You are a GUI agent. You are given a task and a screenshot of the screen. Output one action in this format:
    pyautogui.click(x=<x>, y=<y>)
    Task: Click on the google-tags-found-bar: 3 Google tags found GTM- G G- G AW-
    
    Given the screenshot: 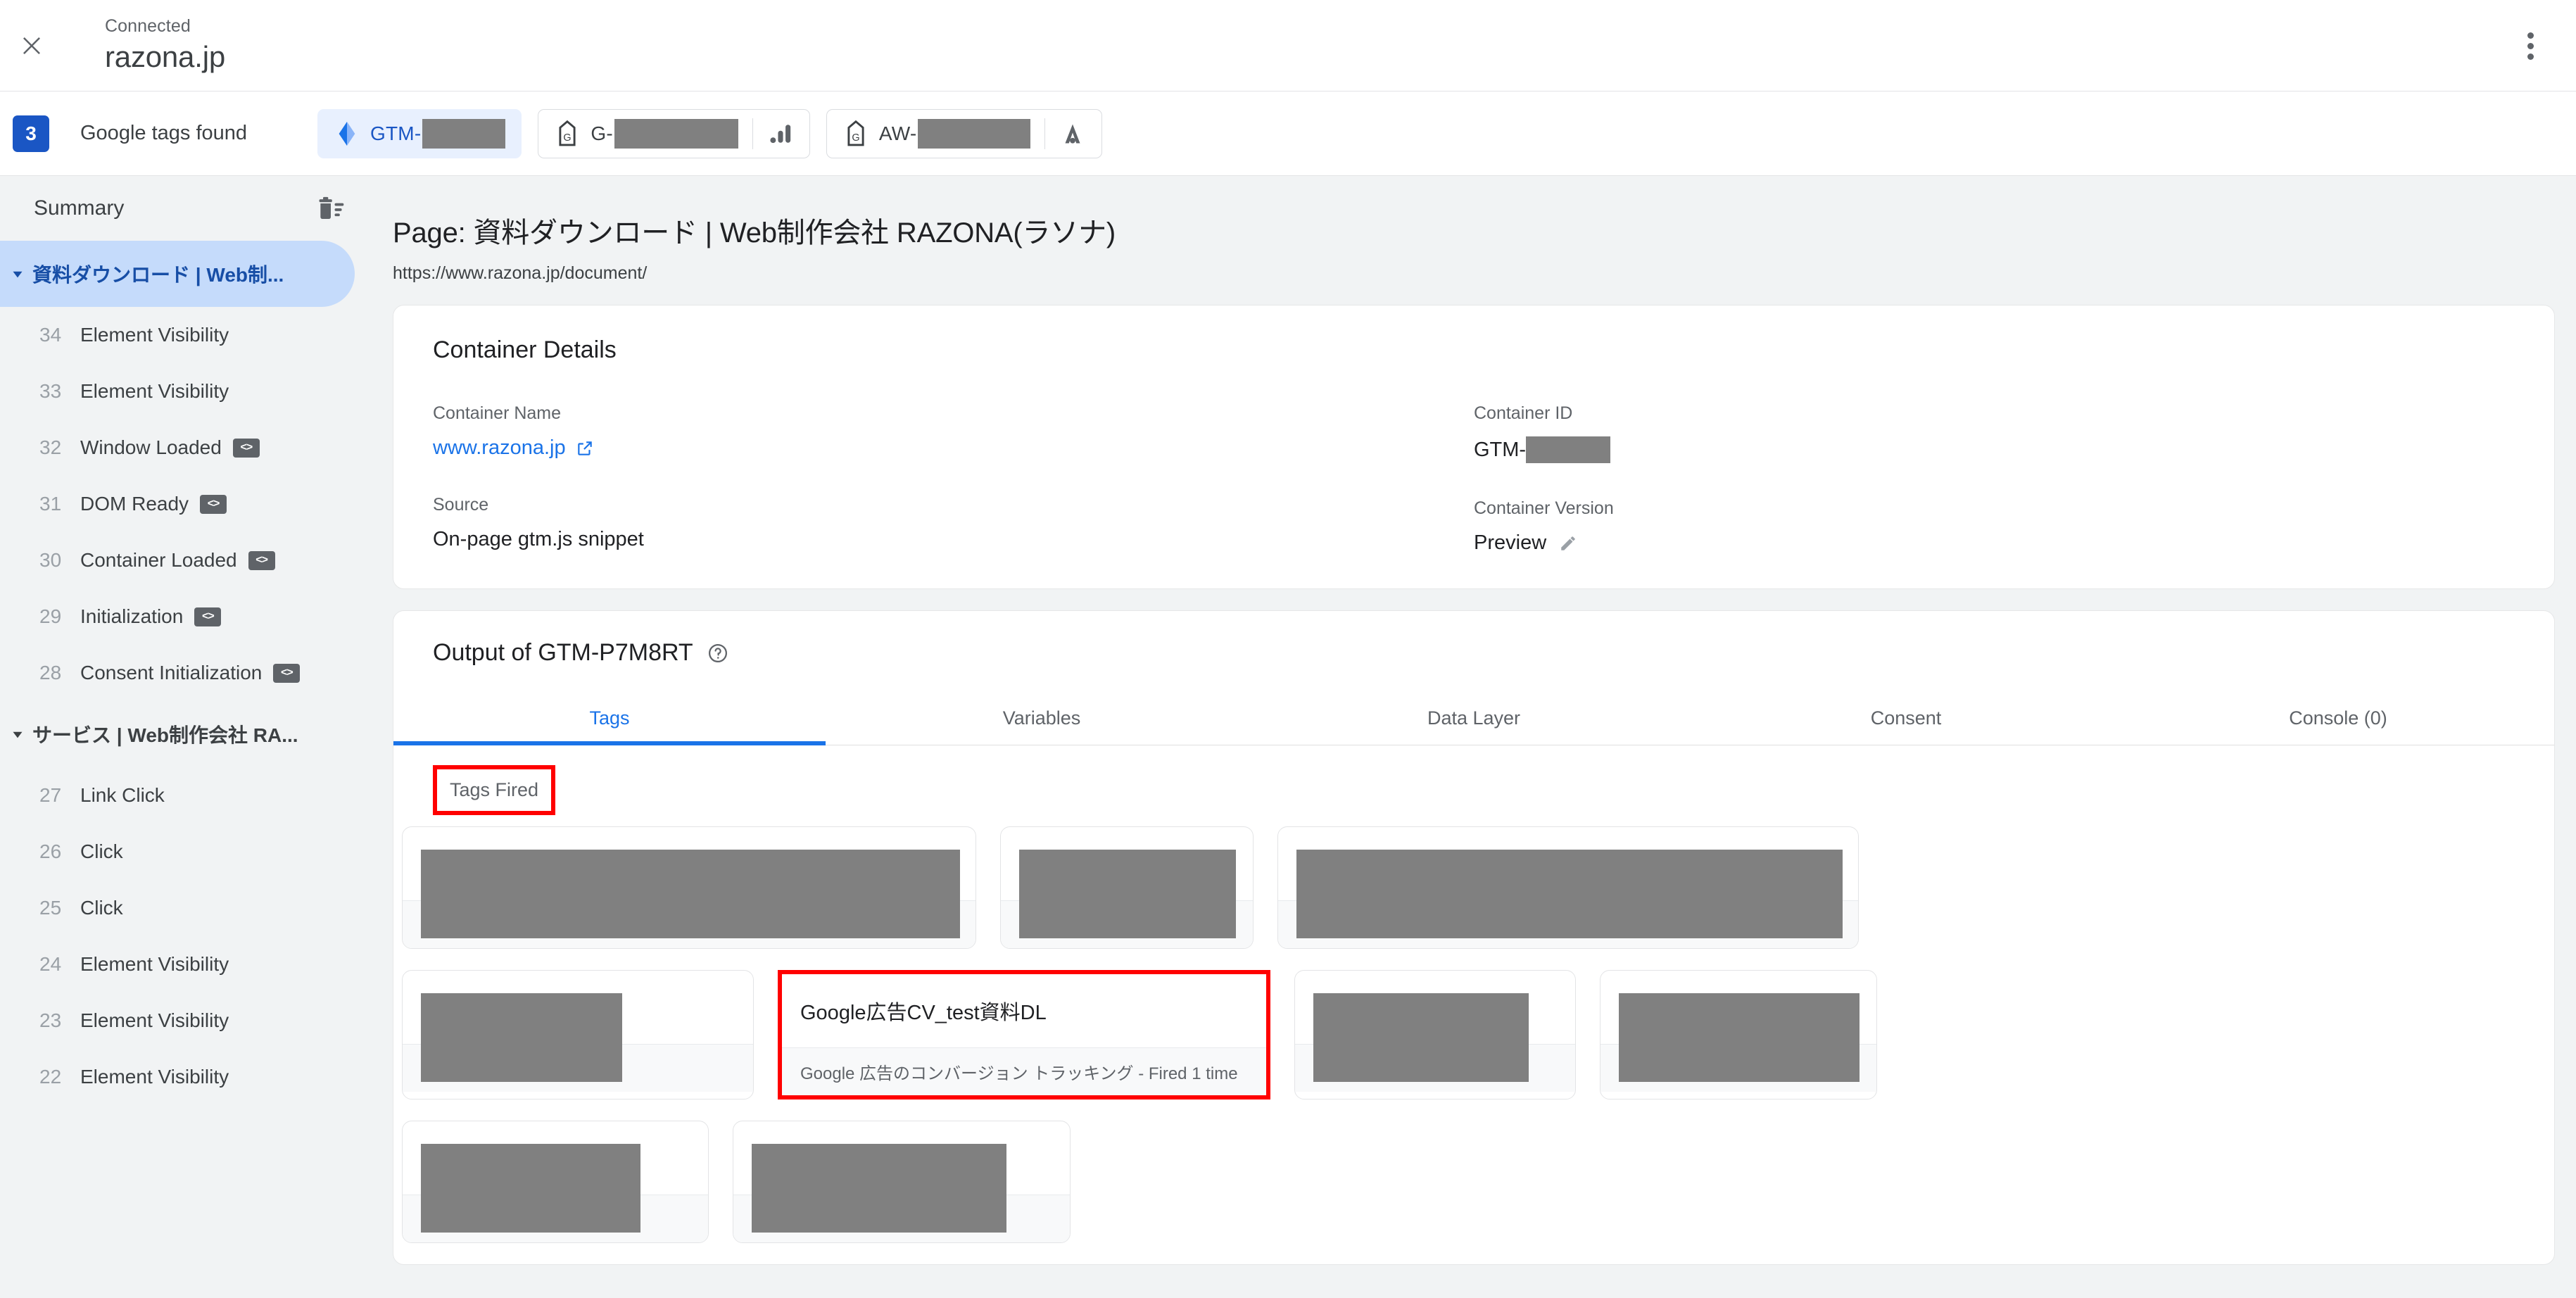 What is the action you would take?
    pyautogui.click(x=1288, y=134)
    